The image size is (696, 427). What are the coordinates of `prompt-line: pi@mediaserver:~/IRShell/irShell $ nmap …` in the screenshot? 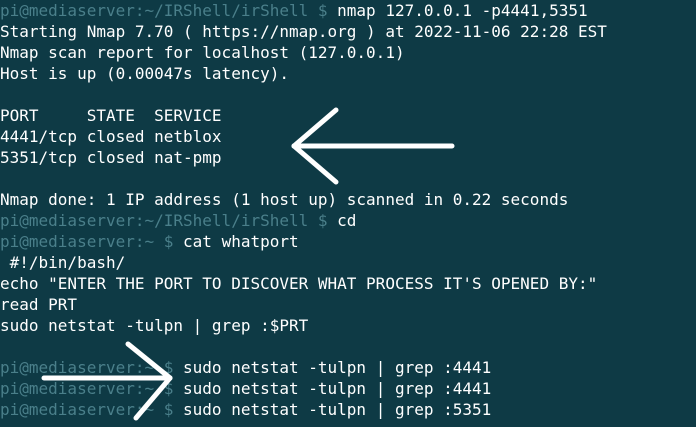 It's located at (348, 10).